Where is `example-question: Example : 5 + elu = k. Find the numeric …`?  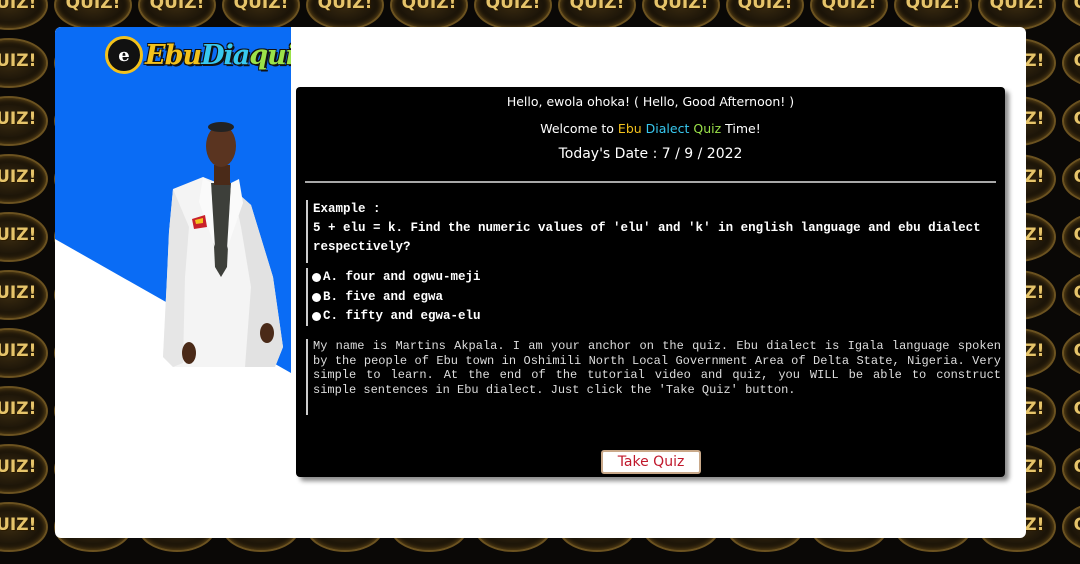 example-question: Example : 5 + elu = k. Find the numeric … is located at coordinates (645, 231).